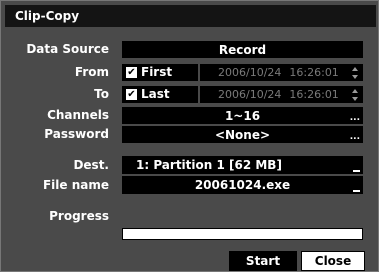 Image resolution: width=379 pixels, height=272 pixels. What do you see at coordinates (155, 94) in the screenshot?
I see `to-last-label: Last` at bounding box center [155, 94].